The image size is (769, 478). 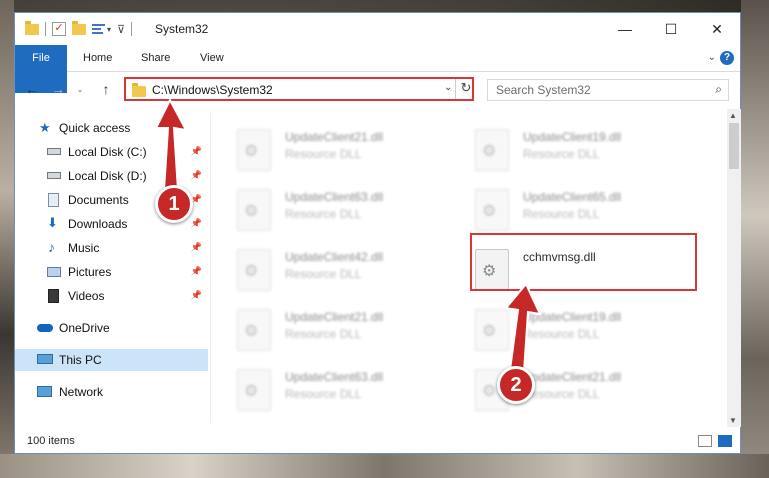 I want to click on file-name: UpdateClient19.dll, so click(x=572, y=317).